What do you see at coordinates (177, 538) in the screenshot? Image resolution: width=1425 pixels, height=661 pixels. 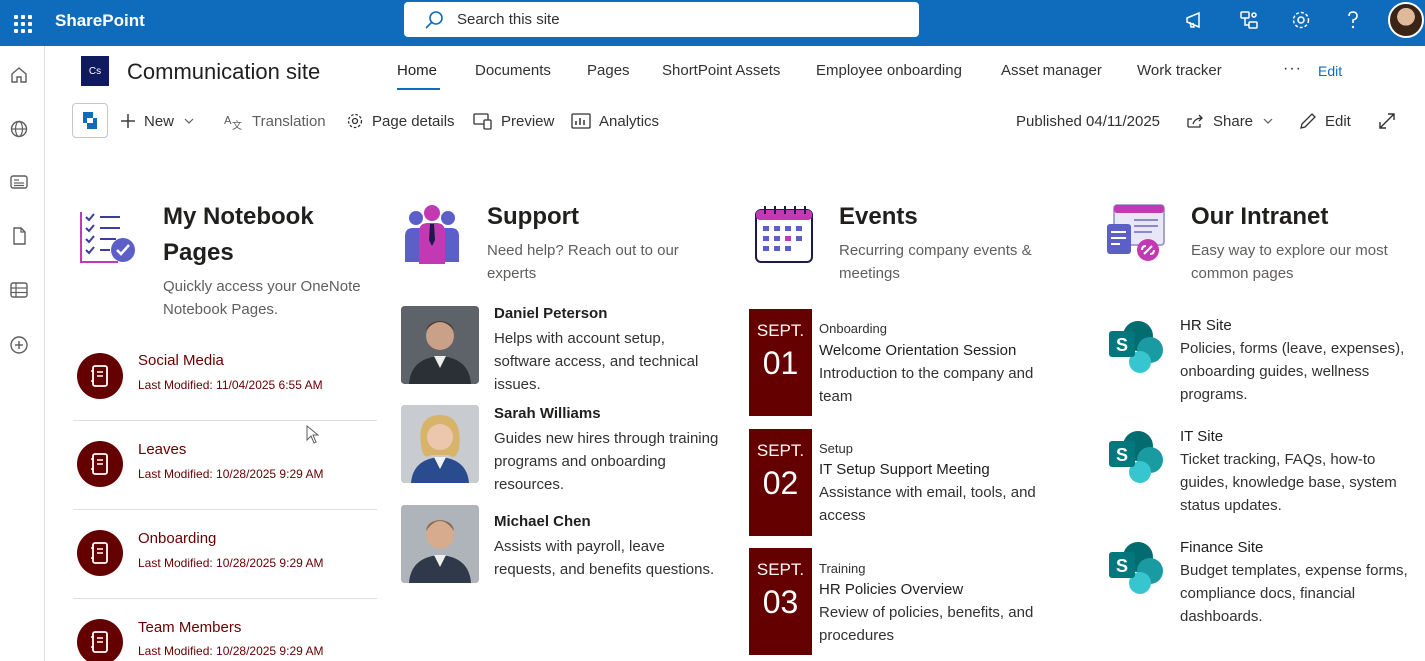 I see `notebook-page-name: Onboarding` at bounding box center [177, 538].